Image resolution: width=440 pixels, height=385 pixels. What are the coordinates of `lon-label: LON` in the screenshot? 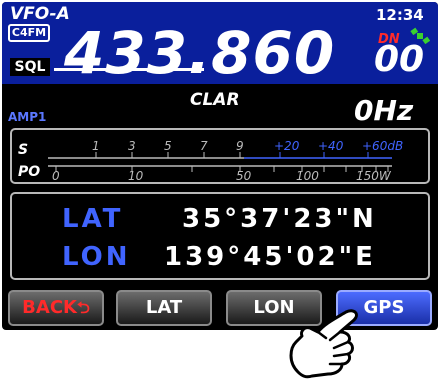 It's located at (96, 257).